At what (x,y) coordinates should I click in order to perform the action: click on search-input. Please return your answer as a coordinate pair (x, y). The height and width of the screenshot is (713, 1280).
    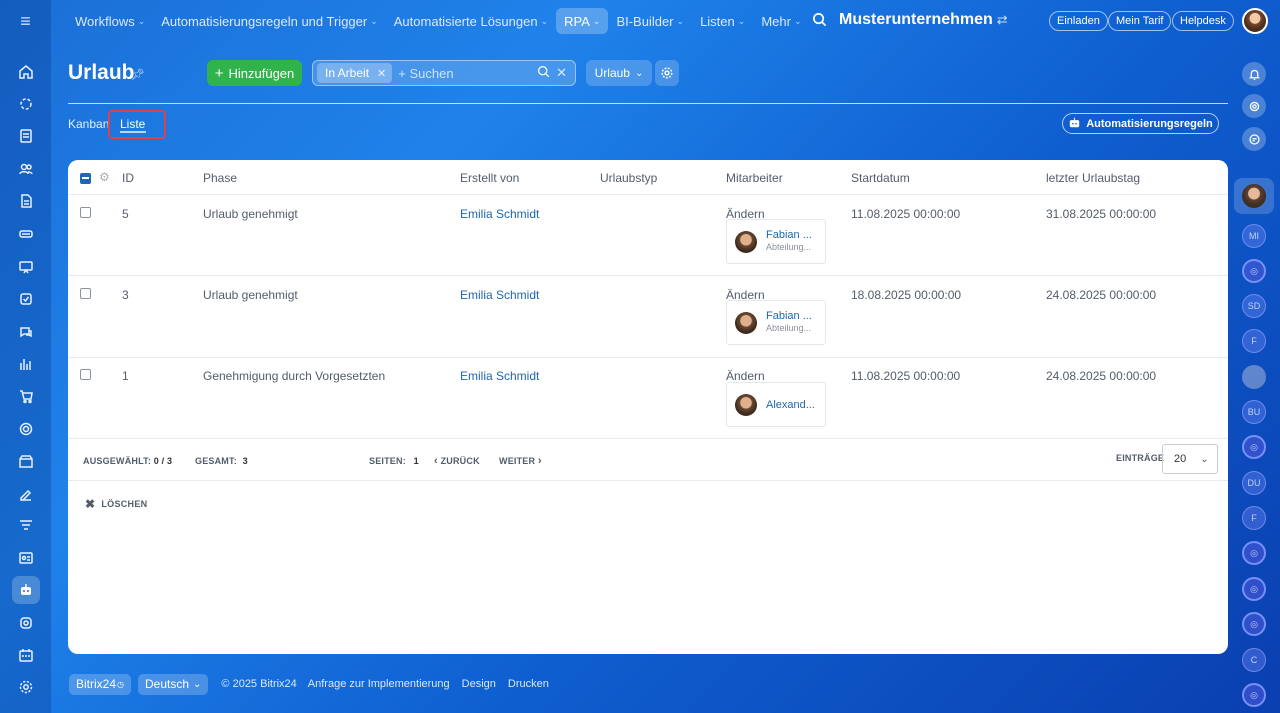
    Looking at the image, I should click on (468, 73).